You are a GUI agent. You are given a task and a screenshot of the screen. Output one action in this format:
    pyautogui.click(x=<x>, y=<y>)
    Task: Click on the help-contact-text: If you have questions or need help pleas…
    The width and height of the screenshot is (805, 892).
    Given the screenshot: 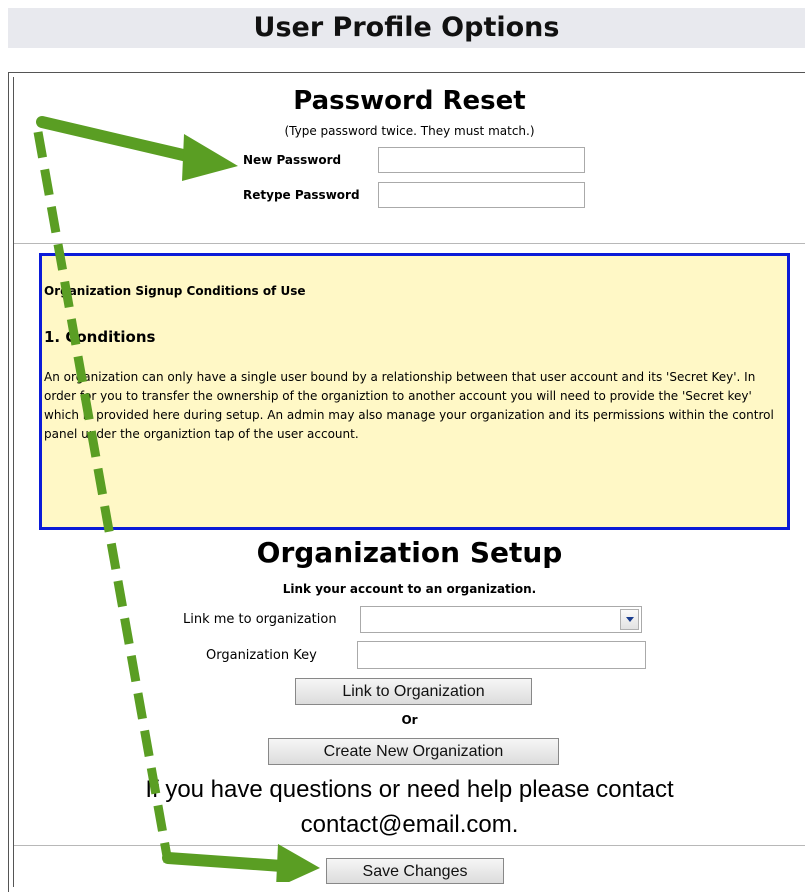 What is the action you would take?
    pyautogui.click(x=409, y=807)
    